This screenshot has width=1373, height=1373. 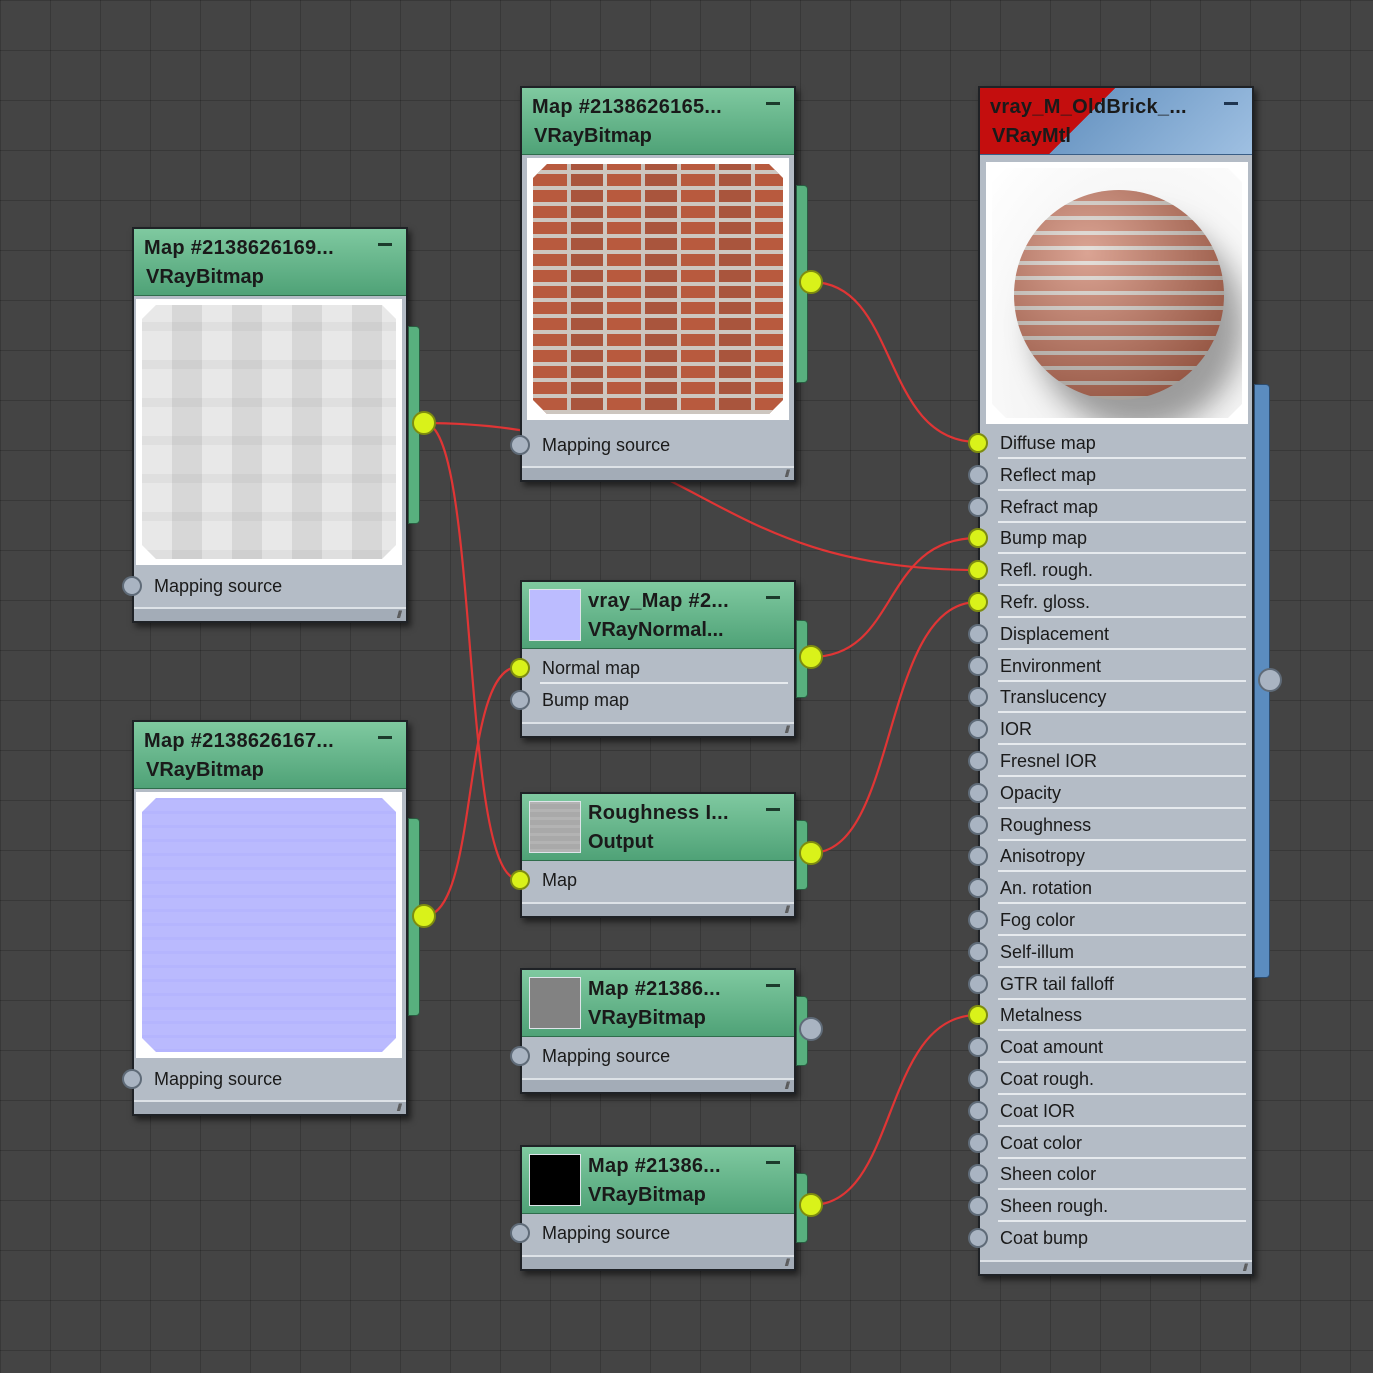 What do you see at coordinates (1110, 571) in the screenshot?
I see `input-port-row: Refl. rough.` at bounding box center [1110, 571].